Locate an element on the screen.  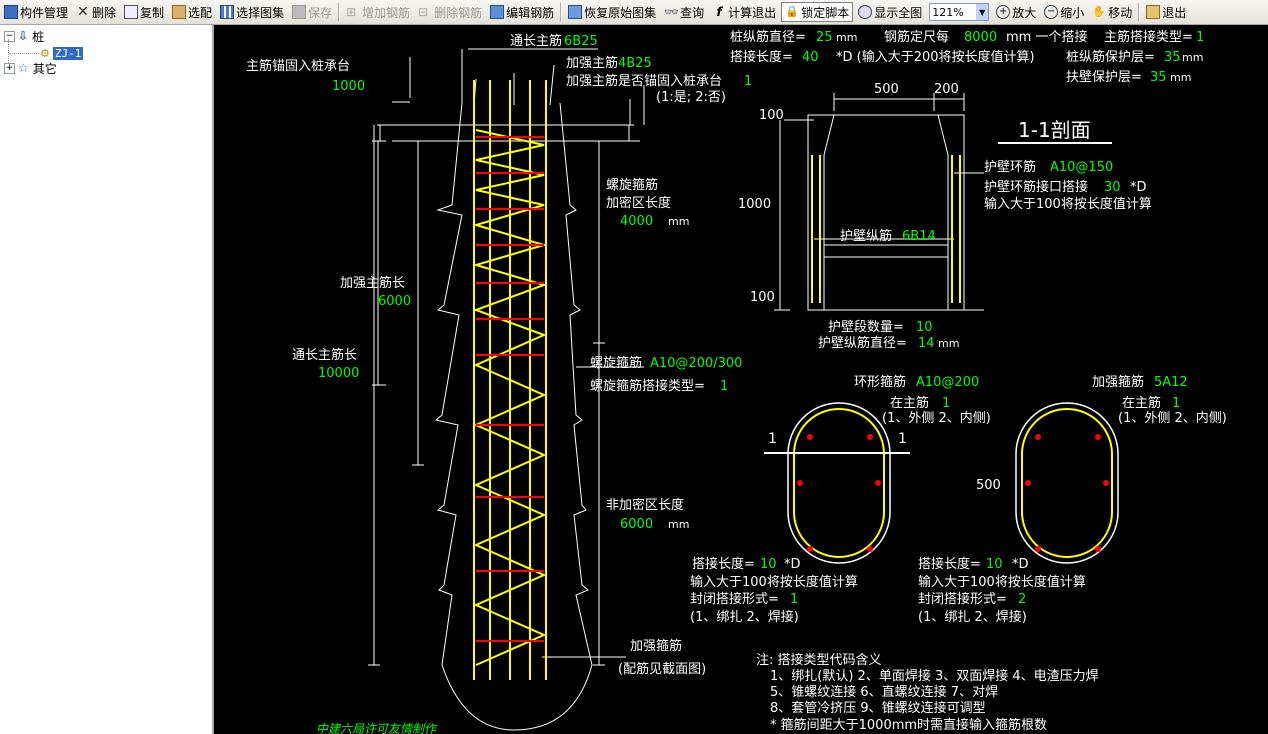
delete-rebar-button: ⊟ 删除钢筋 is located at coordinates (450, 12).